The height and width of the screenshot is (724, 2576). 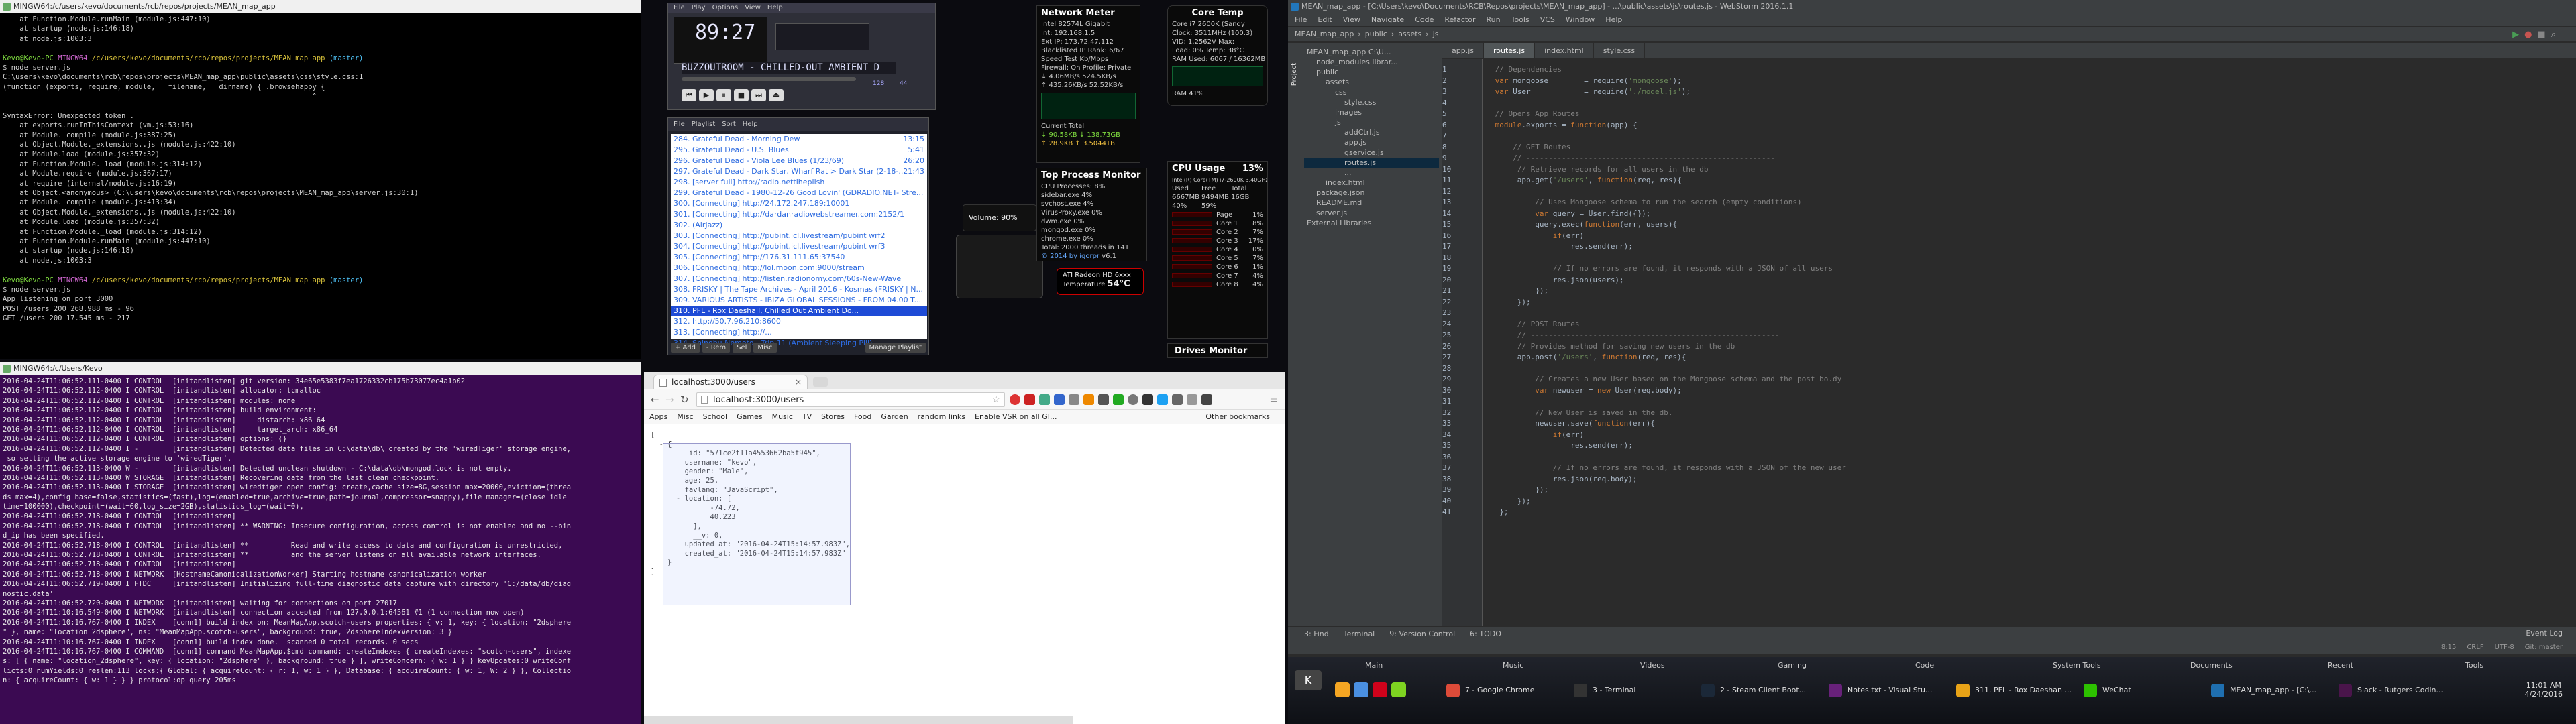 What do you see at coordinates (1237, 417) in the screenshot?
I see `other-bookmarks: Other bookmarks` at bounding box center [1237, 417].